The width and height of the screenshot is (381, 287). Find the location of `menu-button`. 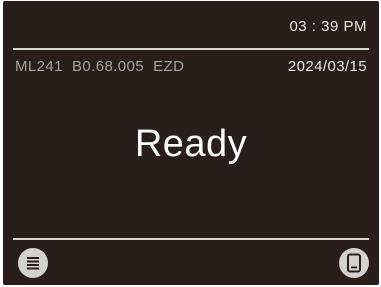

menu-button is located at coordinates (33, 263).